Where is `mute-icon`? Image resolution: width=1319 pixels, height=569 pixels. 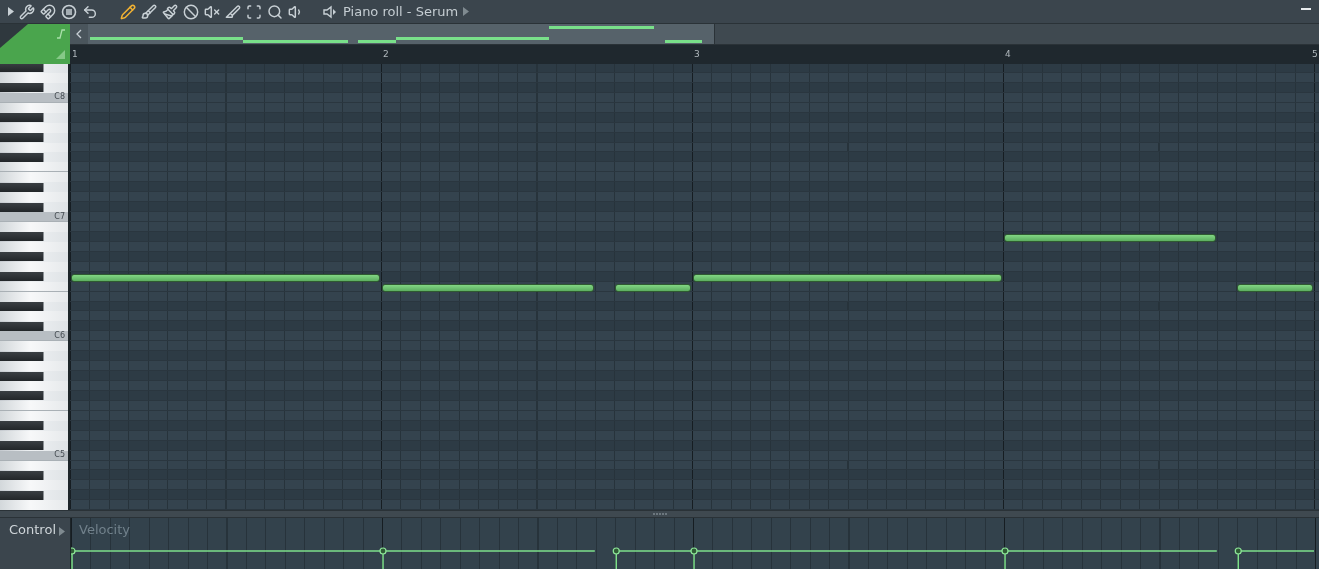
mute-icon is located at coordinates (212, 11).